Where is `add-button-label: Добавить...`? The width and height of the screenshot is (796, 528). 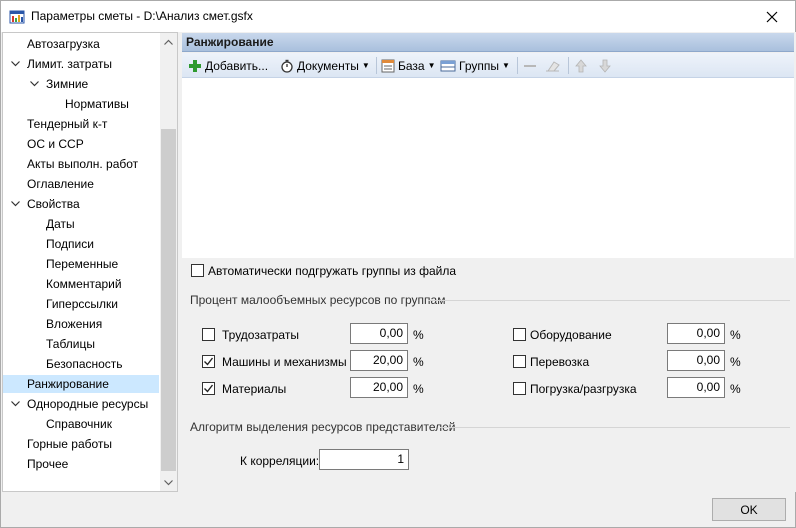
add-button-label: Добавить... is located at coordinates (237, 65).